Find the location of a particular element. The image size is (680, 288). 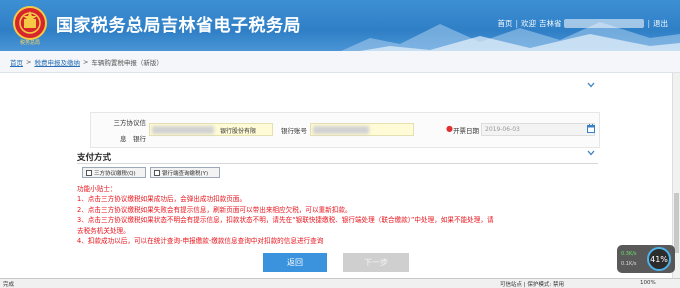

tips-title: 功能小贴士： is located at coordinates (97, 189).